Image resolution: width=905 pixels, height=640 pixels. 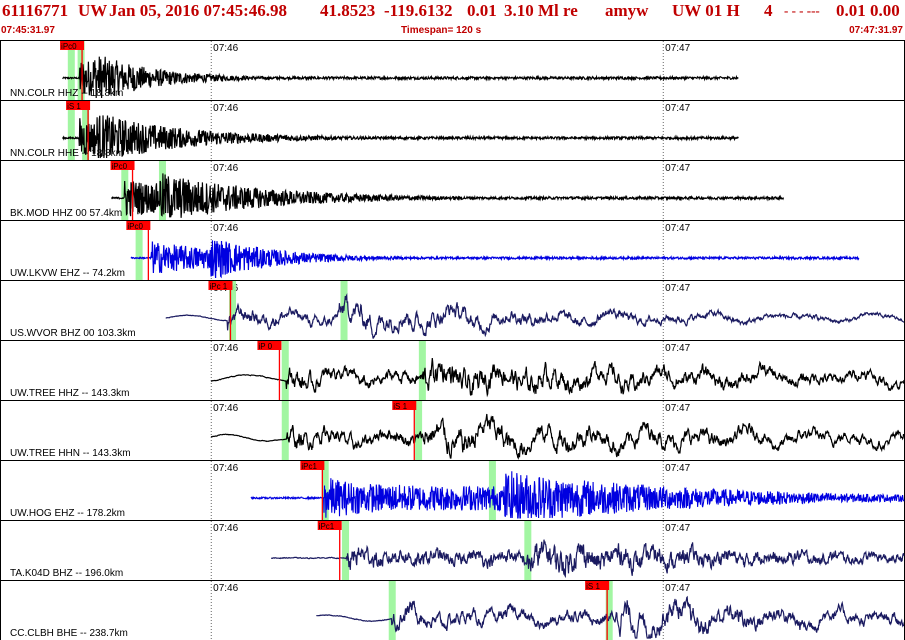 What do you see at coordinates (876, 30) in the screenshot?
I see `time-end: 07:47:31.97` at bounding box center [876, 30].